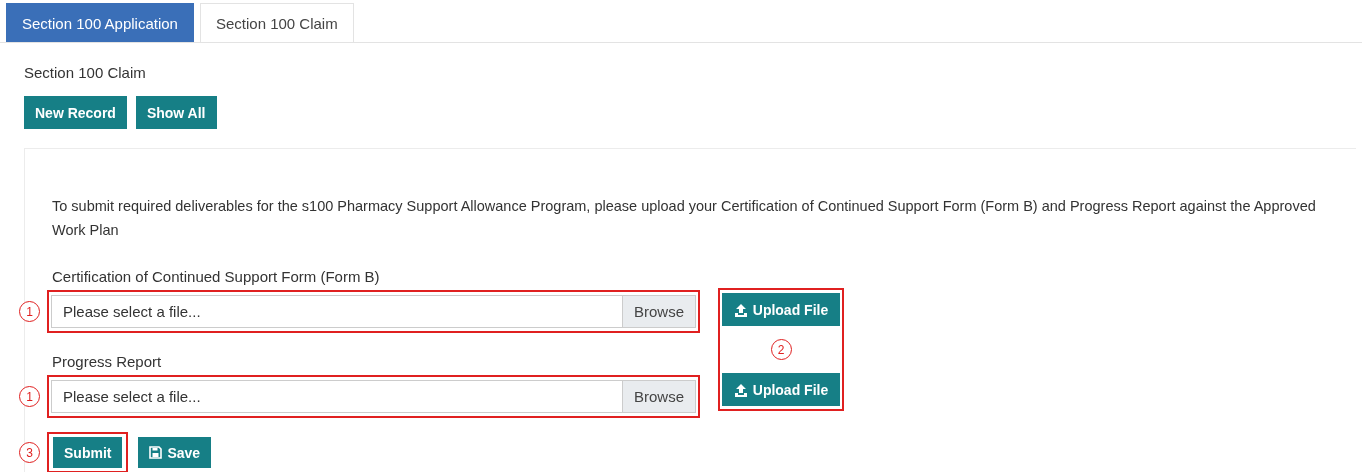 The width and height of the screenshot is (1362, 472). I want to click on field-label: Progress Report, so click(107, 361).